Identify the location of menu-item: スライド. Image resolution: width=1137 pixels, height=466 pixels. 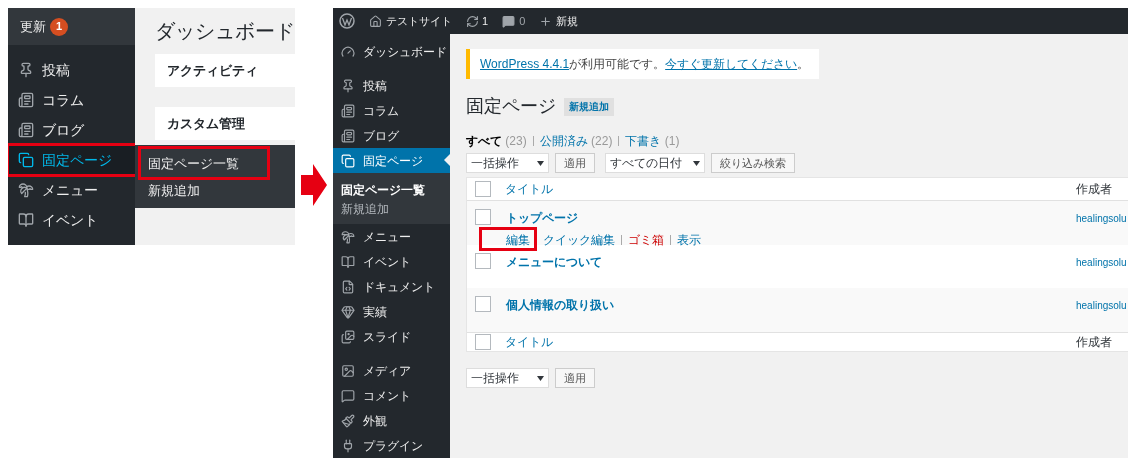
(391, 336).